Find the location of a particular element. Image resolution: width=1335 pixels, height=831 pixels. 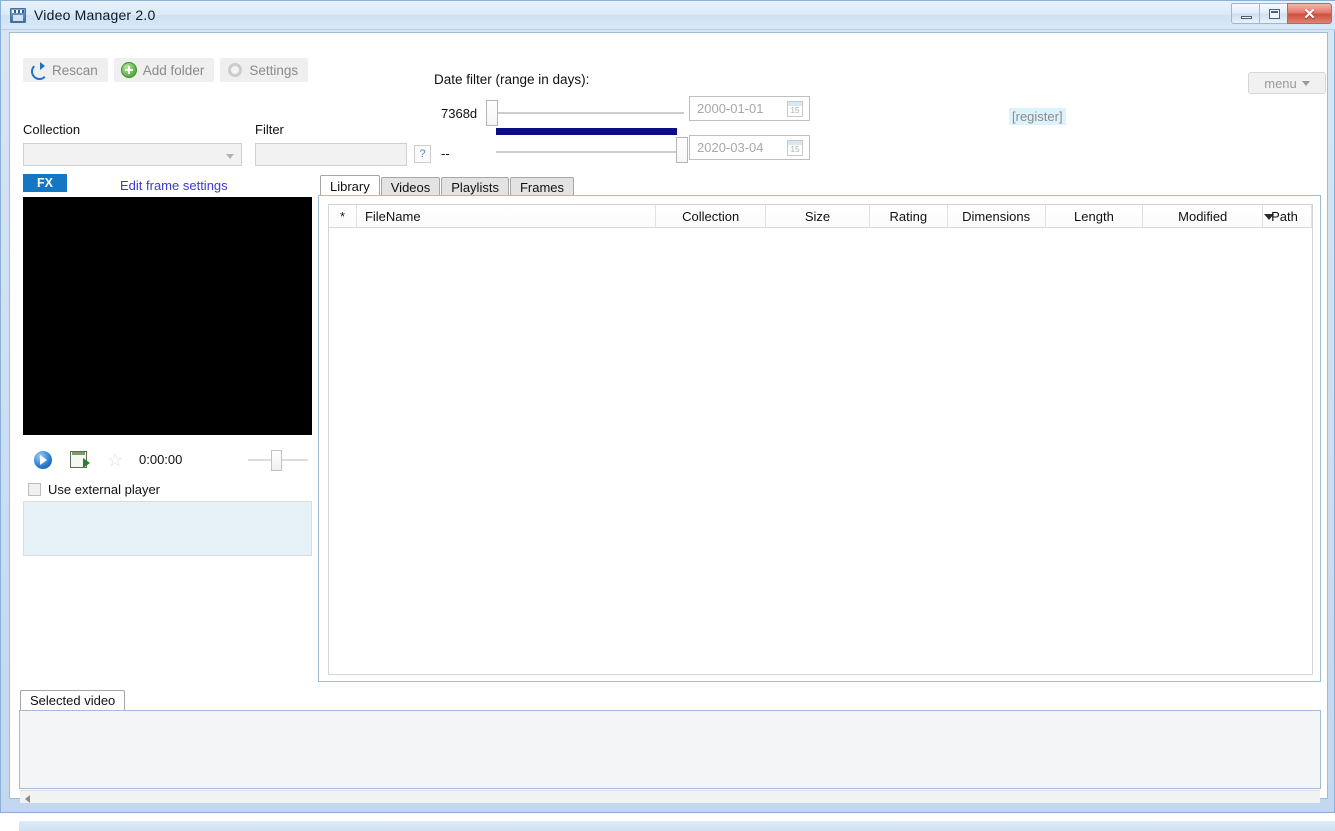

menu-button: menu is located at coordinates (1287, 83).